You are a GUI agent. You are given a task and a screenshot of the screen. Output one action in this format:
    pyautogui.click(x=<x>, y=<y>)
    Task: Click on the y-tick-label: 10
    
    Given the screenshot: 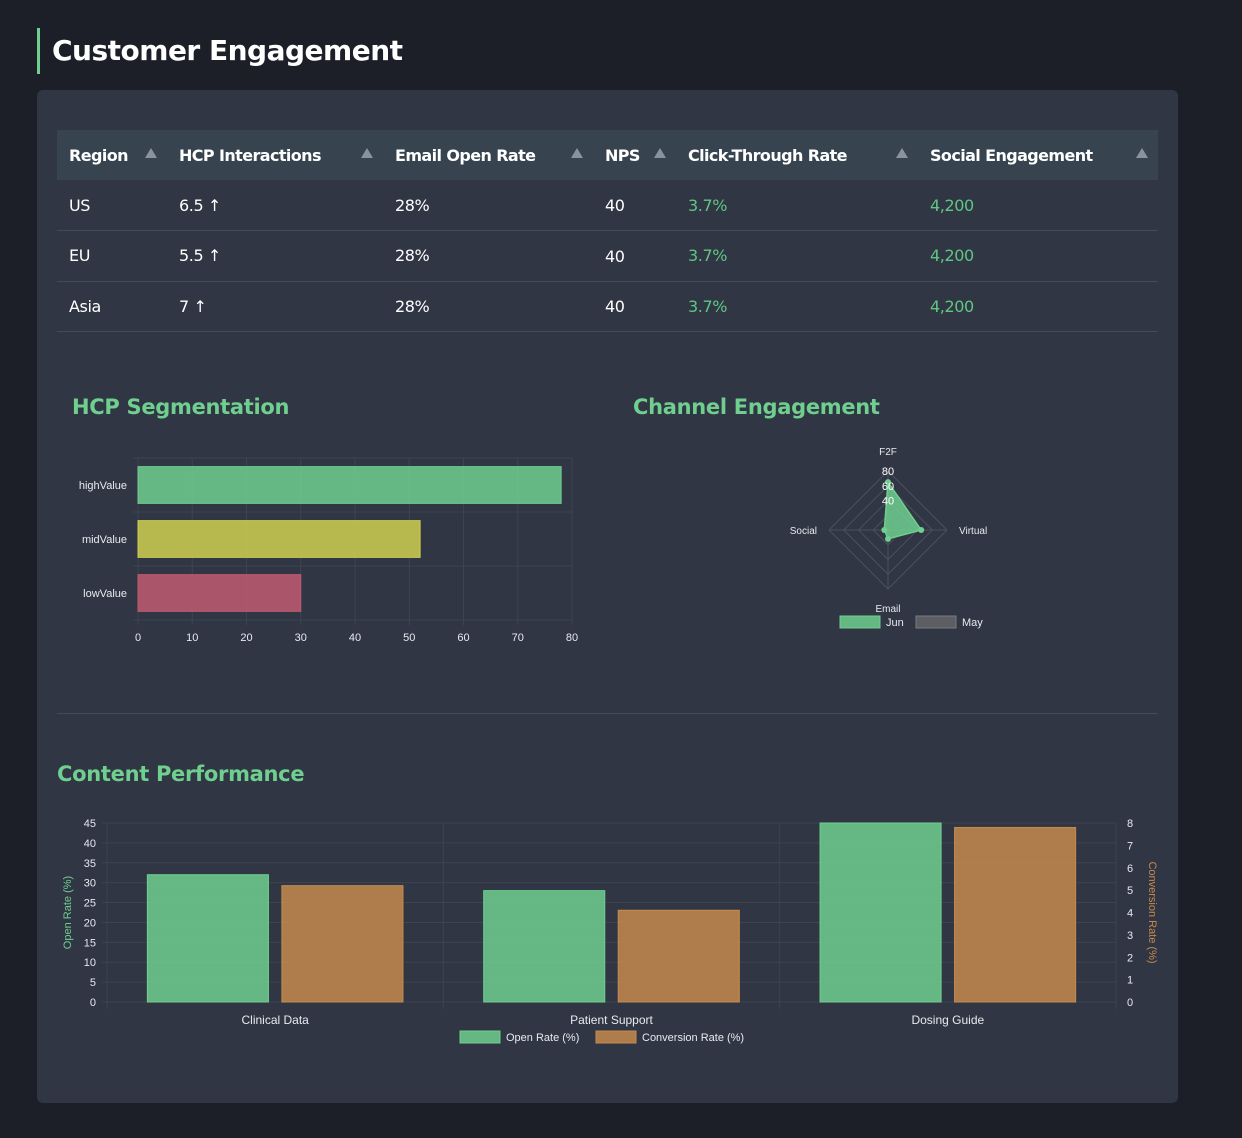 What is the action you would take?
    pyautogui.click(x=90, y=963)
    